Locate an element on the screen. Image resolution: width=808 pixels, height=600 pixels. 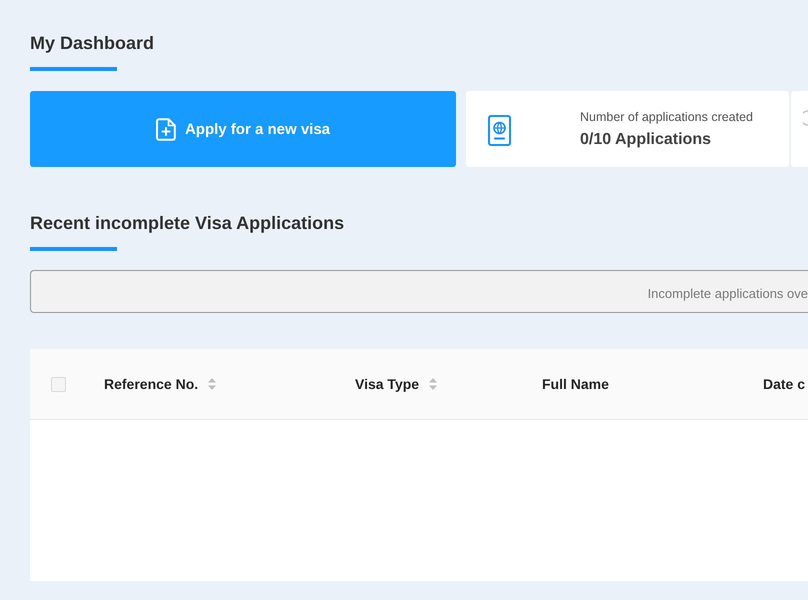
select-all-checkbox is located at coordinates (58, 384).